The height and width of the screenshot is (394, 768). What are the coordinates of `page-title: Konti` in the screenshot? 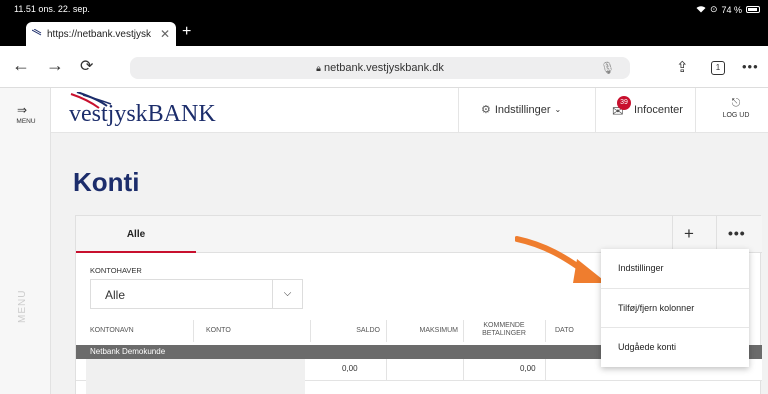 It's located at (106, 182).